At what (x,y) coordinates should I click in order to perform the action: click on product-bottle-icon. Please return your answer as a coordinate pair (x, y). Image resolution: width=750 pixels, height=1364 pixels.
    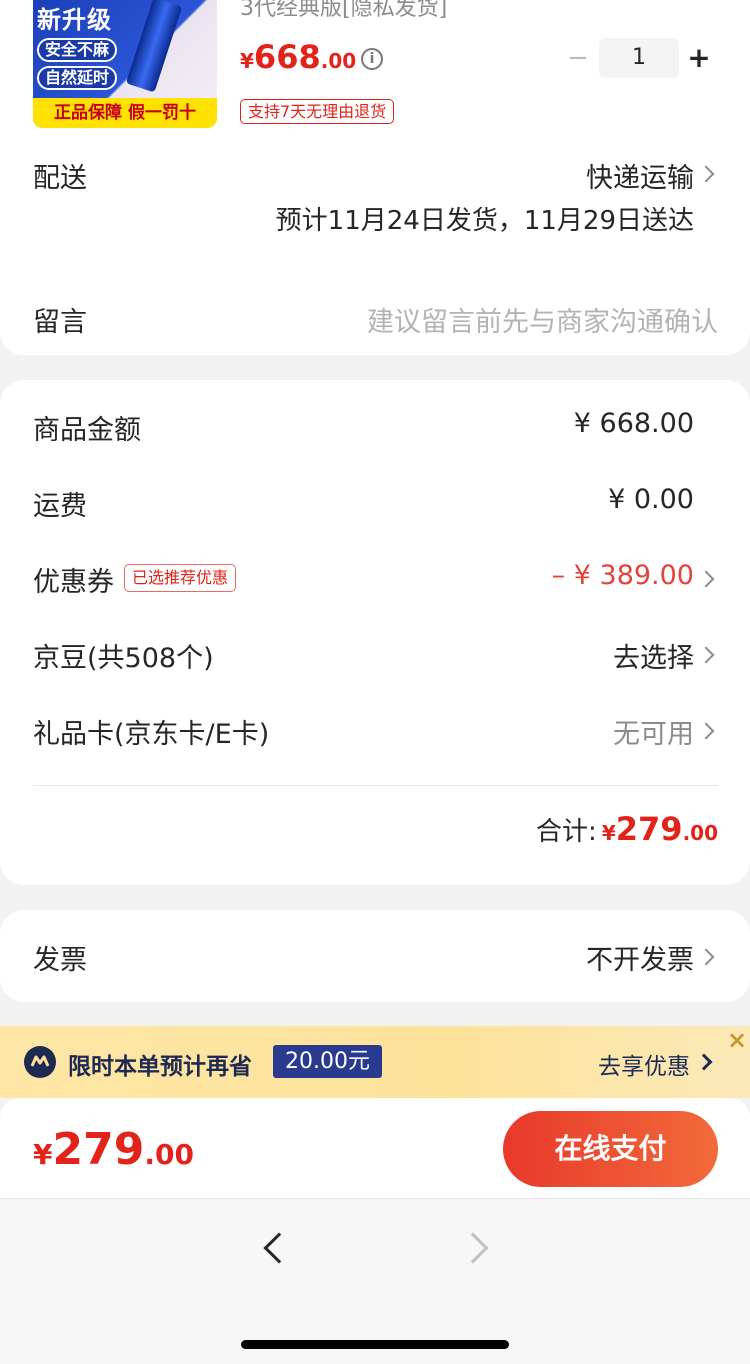
    Looking at the image, I should click on (154, 46).